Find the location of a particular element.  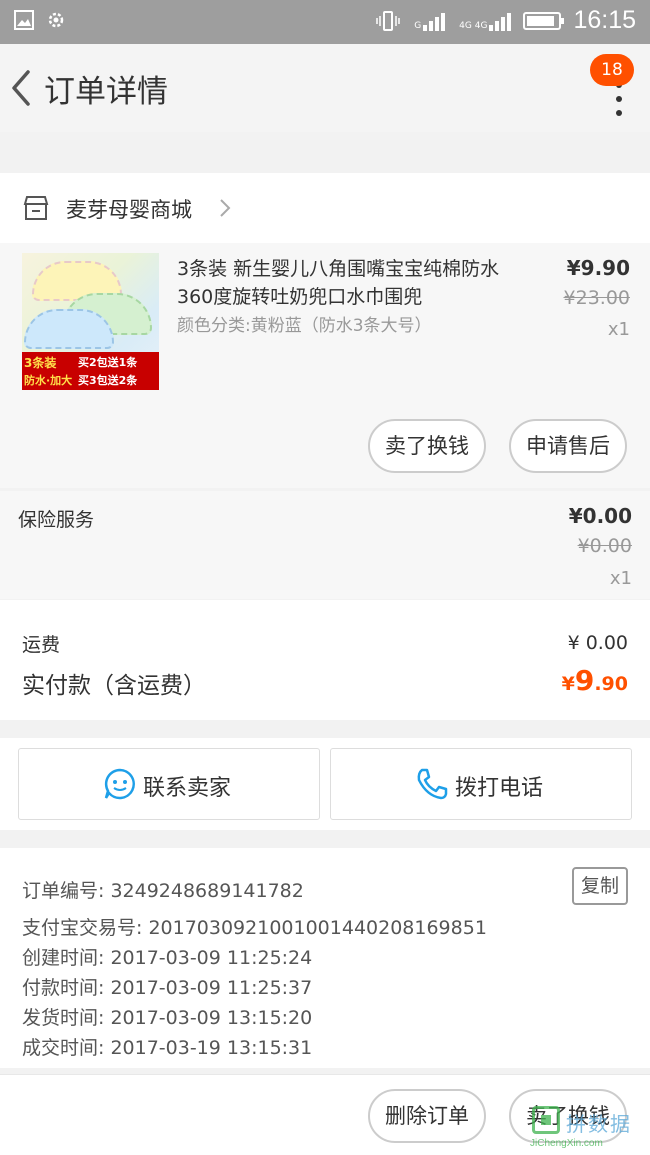

product-sku: 颜色分类:黄粉蓝（防水3条大号） is located at coordinates (304, 326).